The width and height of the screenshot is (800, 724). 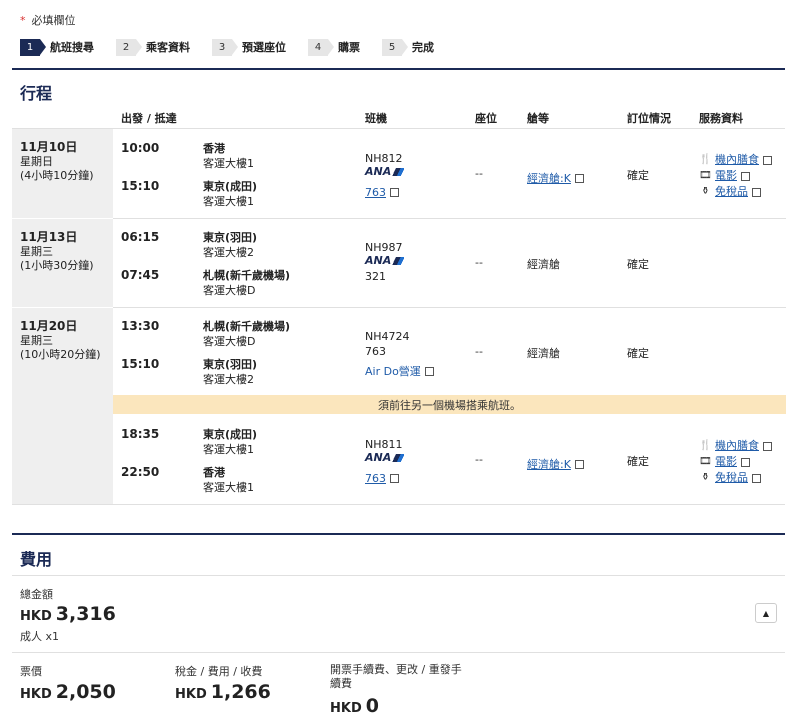 What do you see at coordinates (149, 118) in the screenshot?
I see `header-depart-arrive: 出發 / 抵達` at bounding box center [149, 118].